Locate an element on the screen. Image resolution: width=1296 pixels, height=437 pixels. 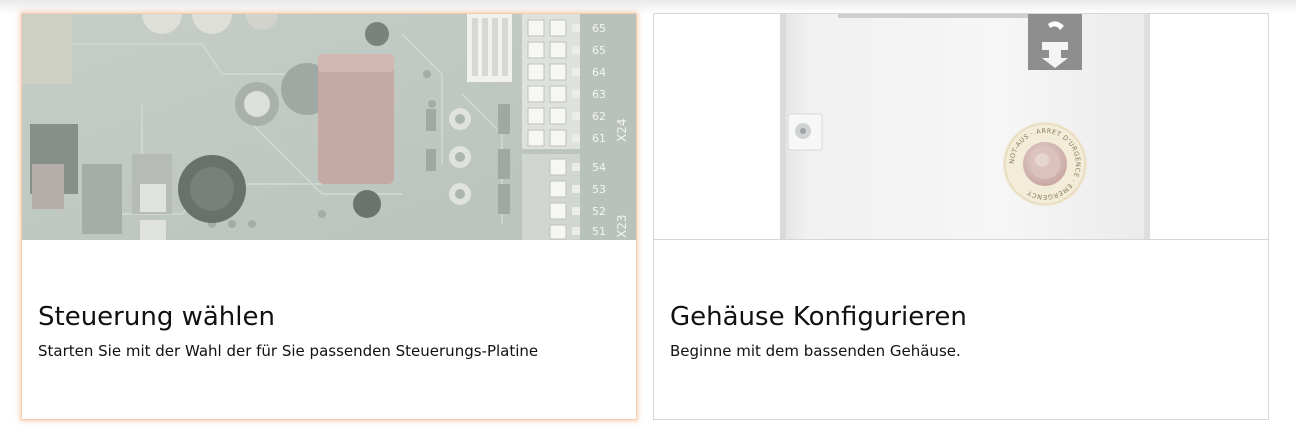
card-title: Steuerung wählen is located at coordinates (156, 317).